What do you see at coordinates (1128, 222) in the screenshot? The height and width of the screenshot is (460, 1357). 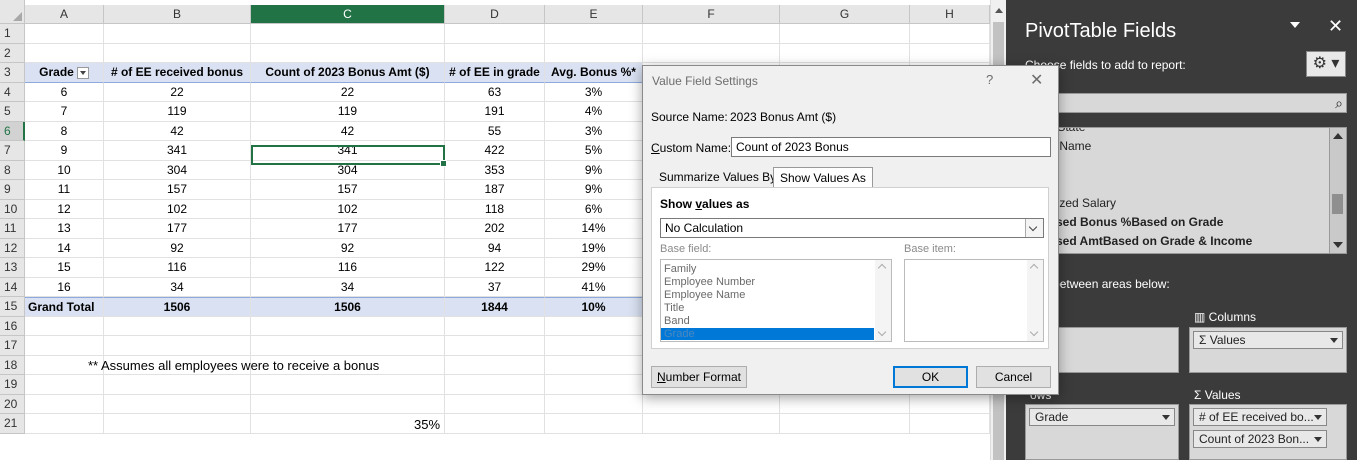 I see `field-list-item: oposed Bonus %Based on Grade` at bounding box center [1128, 222].